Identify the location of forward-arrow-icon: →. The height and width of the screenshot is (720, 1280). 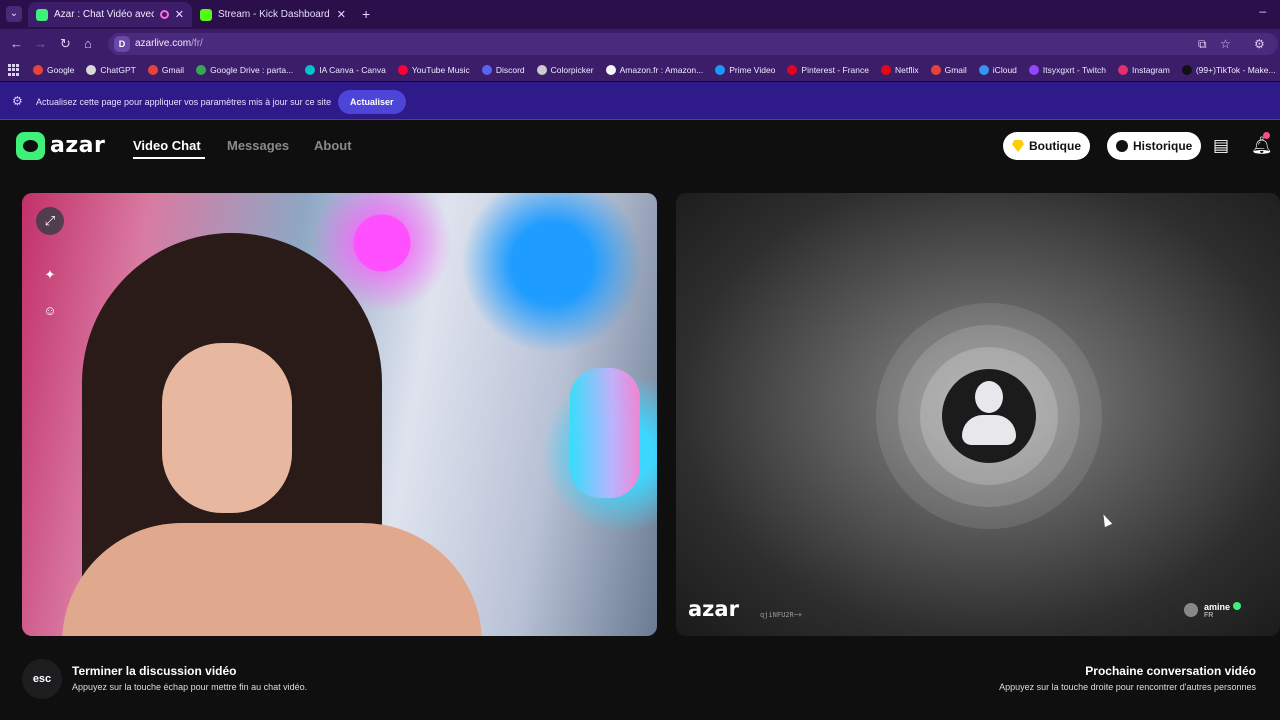
(40, 43).